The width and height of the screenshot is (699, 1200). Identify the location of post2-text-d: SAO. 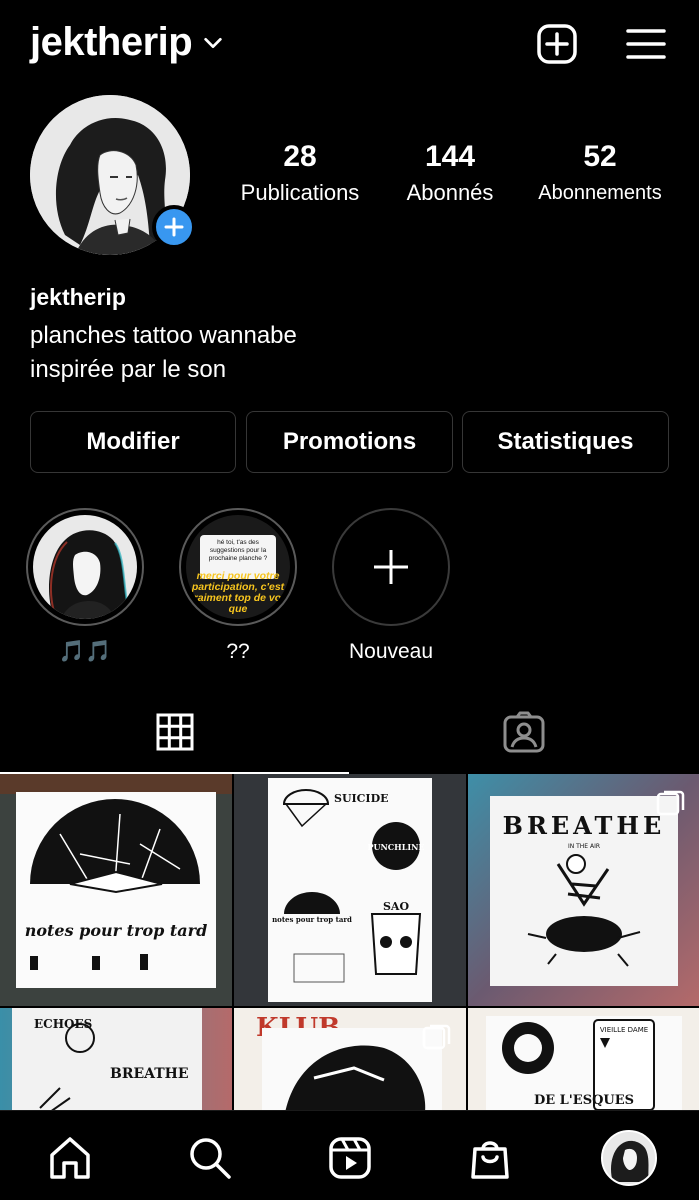
(396, 906).